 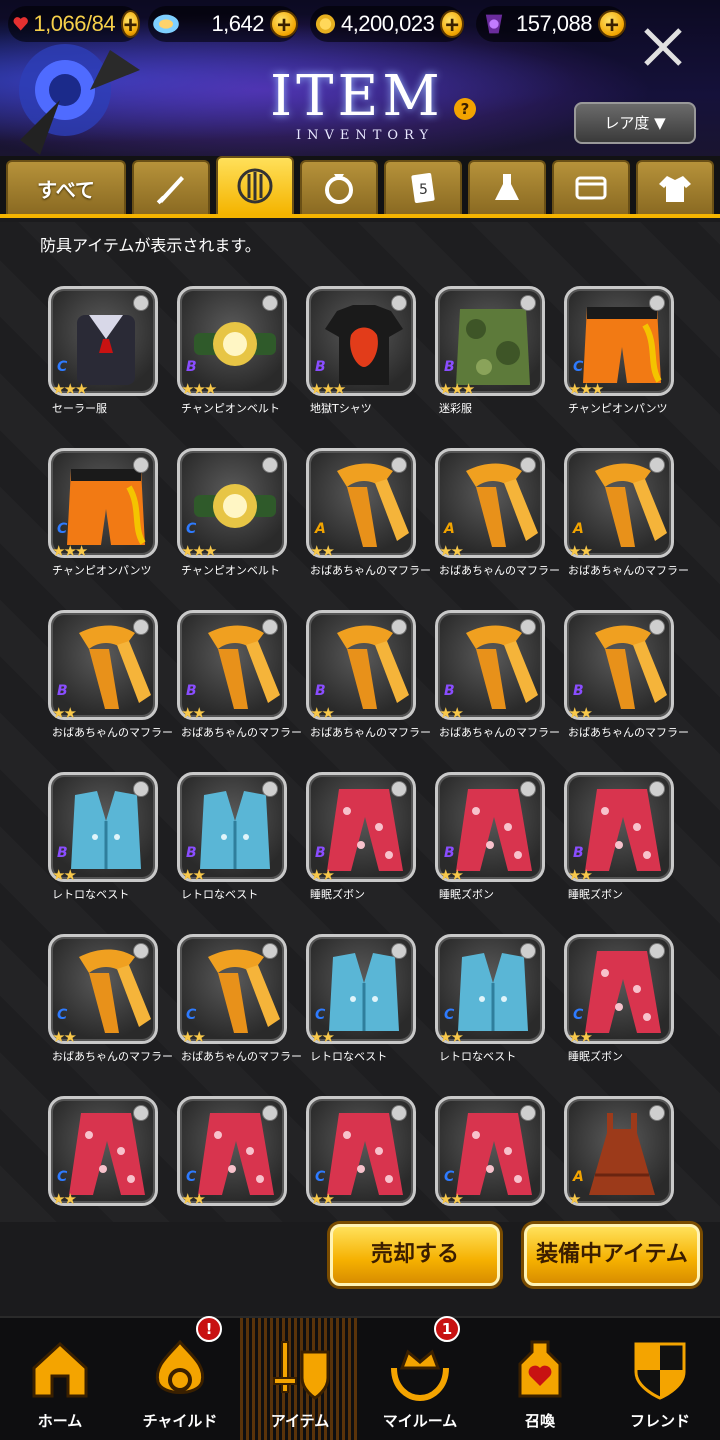 I want to click on rarity-sort-button: レア度 ▼, so click(x=635, y=123).